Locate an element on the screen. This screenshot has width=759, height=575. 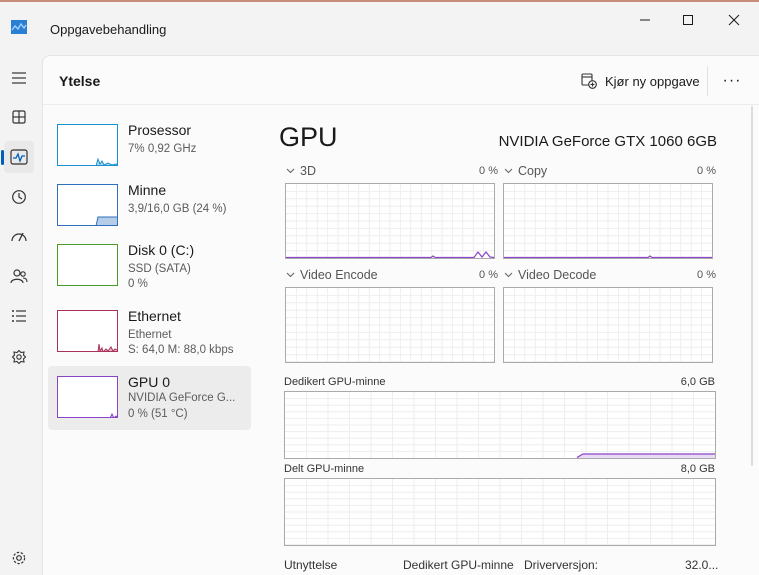
details-icon is located at coordinates (19, 316).